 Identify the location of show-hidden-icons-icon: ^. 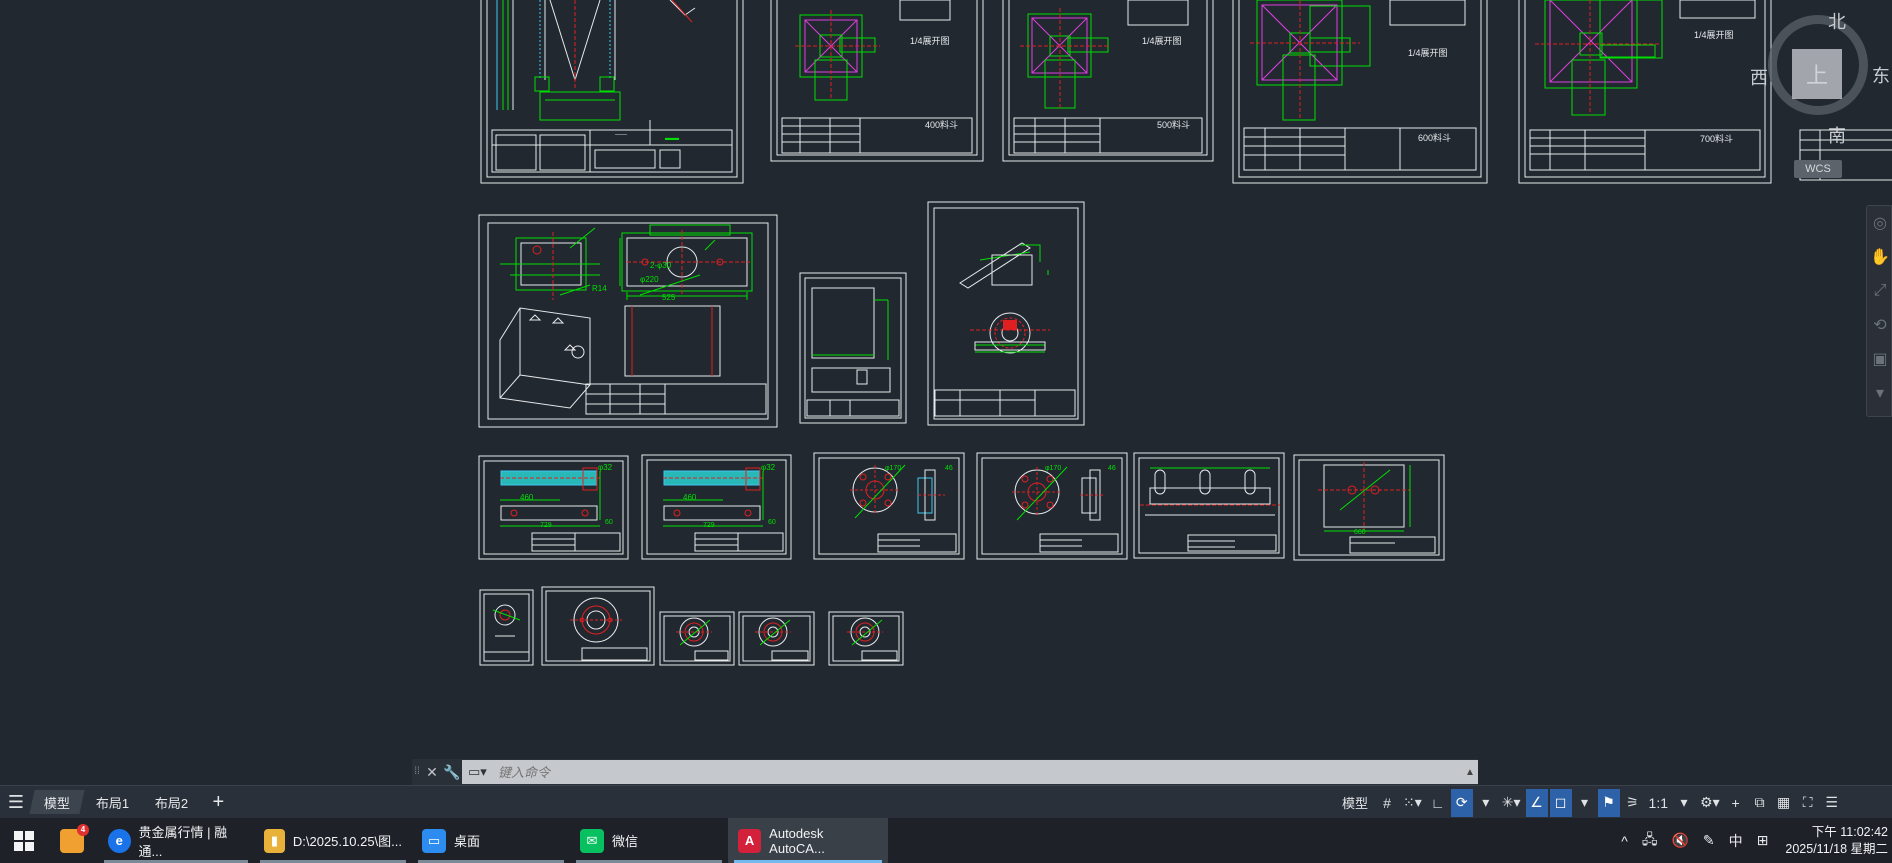
(1624, 841).